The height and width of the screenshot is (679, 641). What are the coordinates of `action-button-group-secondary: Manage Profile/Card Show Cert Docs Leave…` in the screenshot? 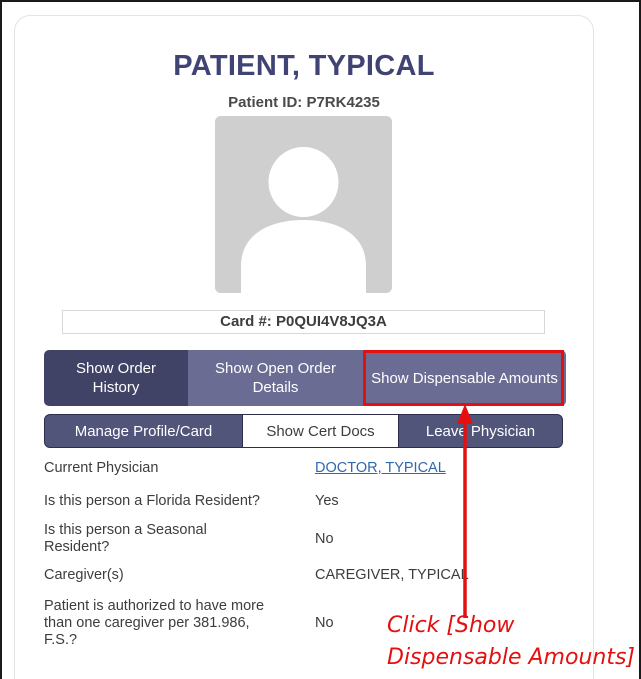 It's located at (303, 431).